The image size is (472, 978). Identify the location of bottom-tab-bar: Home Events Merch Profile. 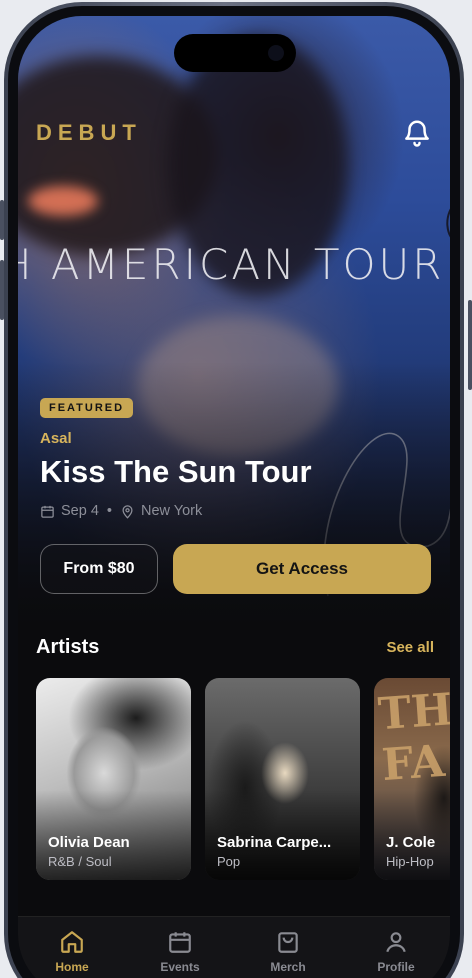
(234, 947).